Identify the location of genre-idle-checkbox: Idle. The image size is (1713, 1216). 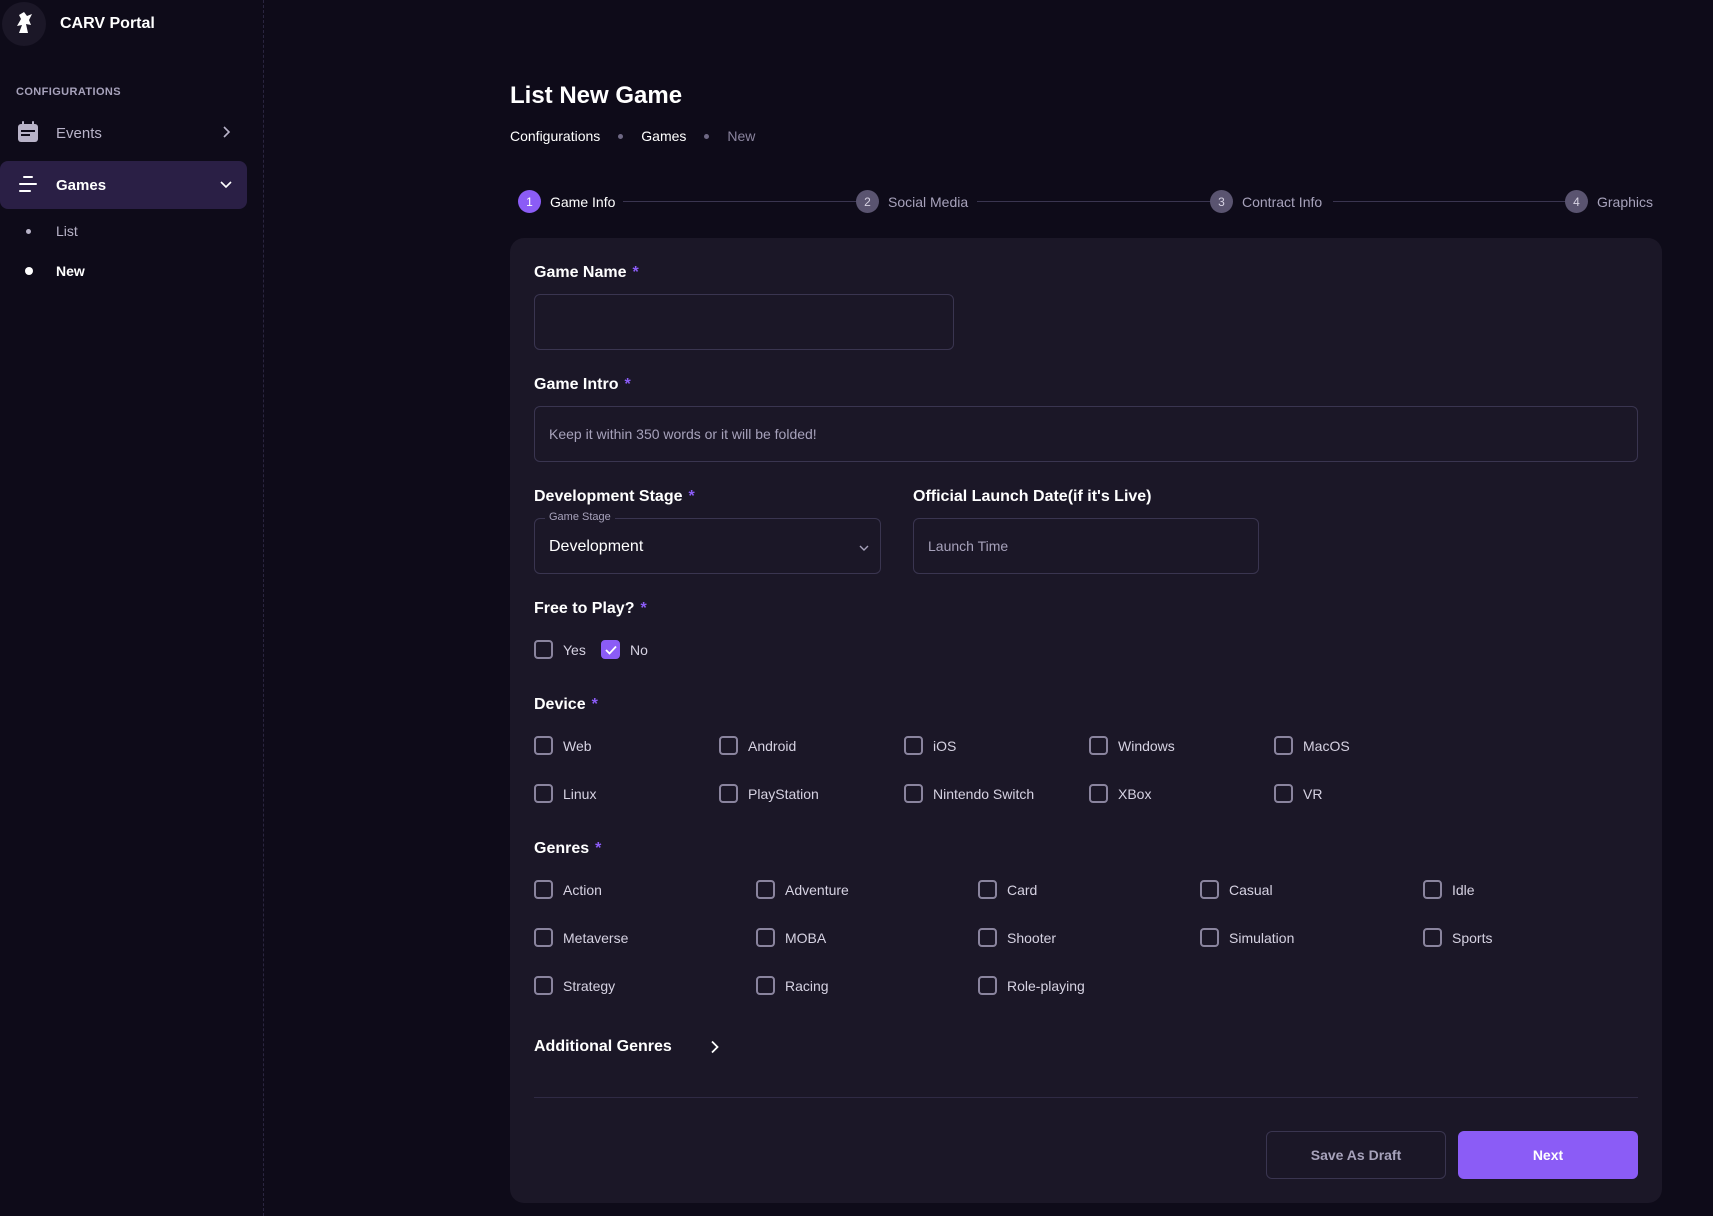
(1449, 889).